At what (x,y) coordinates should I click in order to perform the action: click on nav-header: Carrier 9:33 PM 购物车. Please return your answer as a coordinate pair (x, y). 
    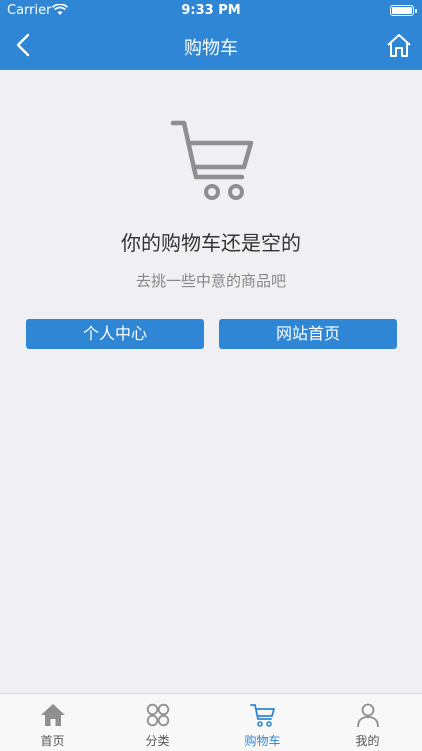
    Looking at the image, I should click on (211, 35).